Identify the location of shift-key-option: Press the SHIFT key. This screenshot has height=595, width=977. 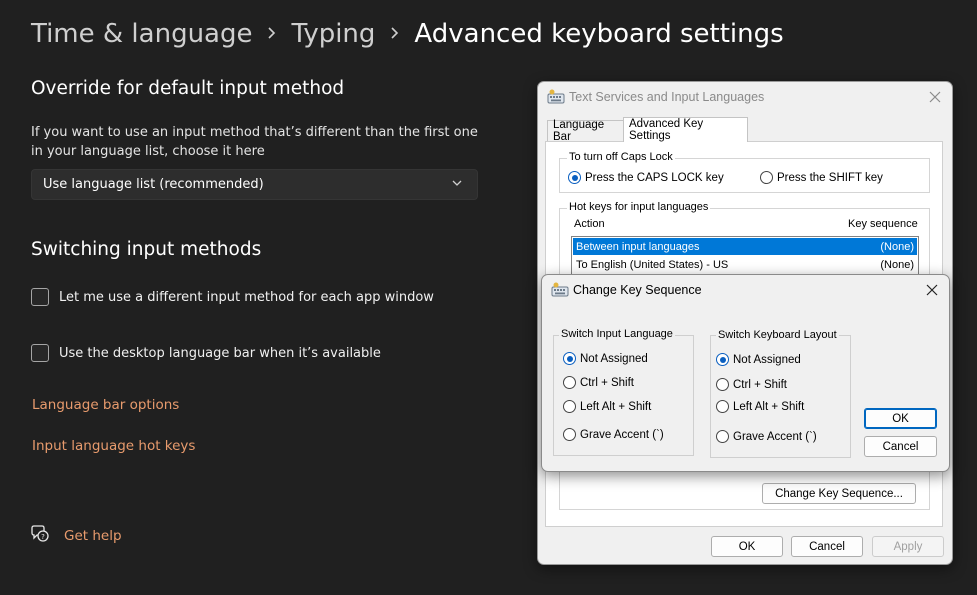
(821, 177).